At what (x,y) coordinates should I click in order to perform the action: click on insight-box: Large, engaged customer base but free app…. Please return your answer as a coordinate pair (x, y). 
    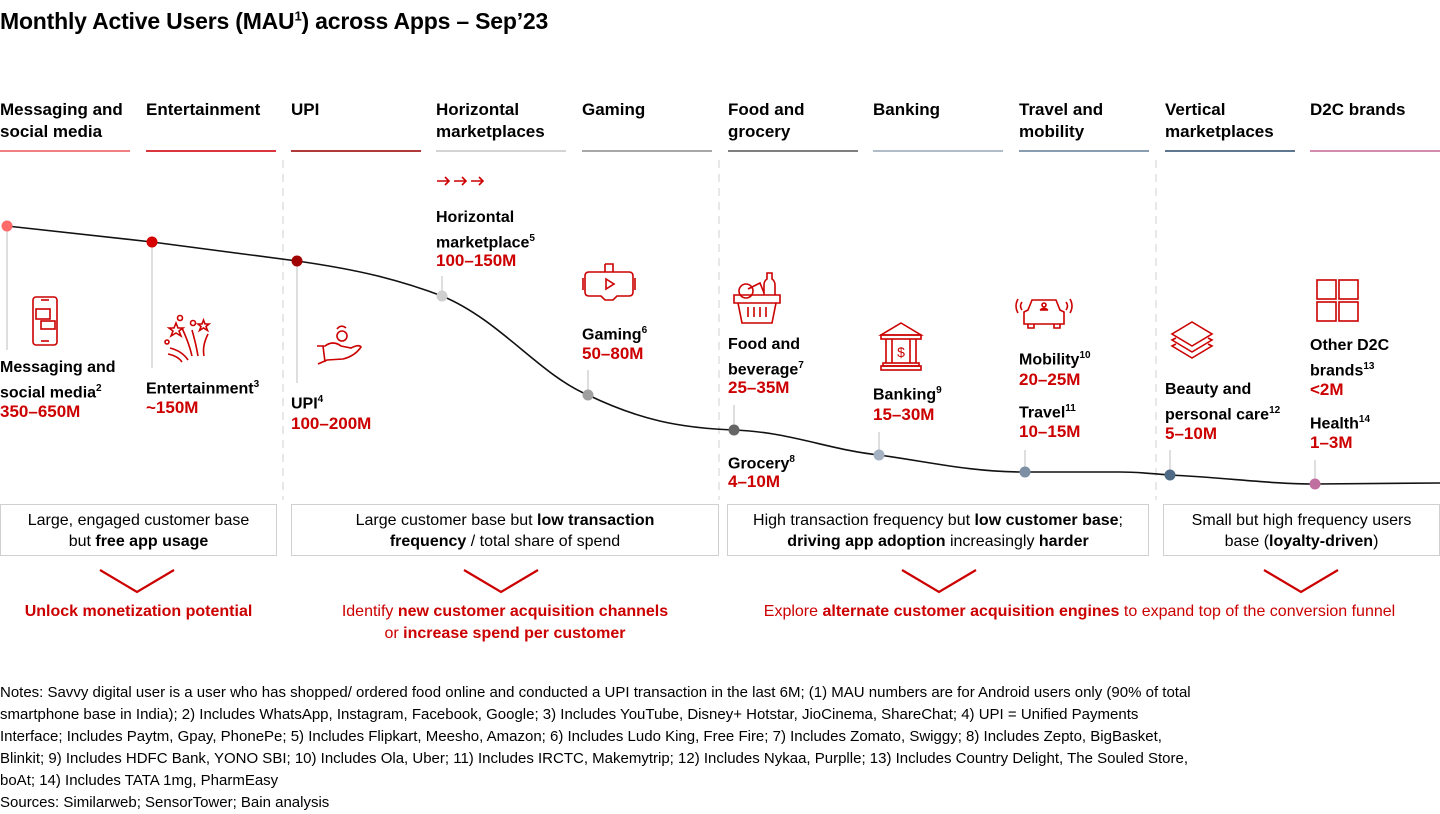
    Looking at the image, I should click on (138, 530).